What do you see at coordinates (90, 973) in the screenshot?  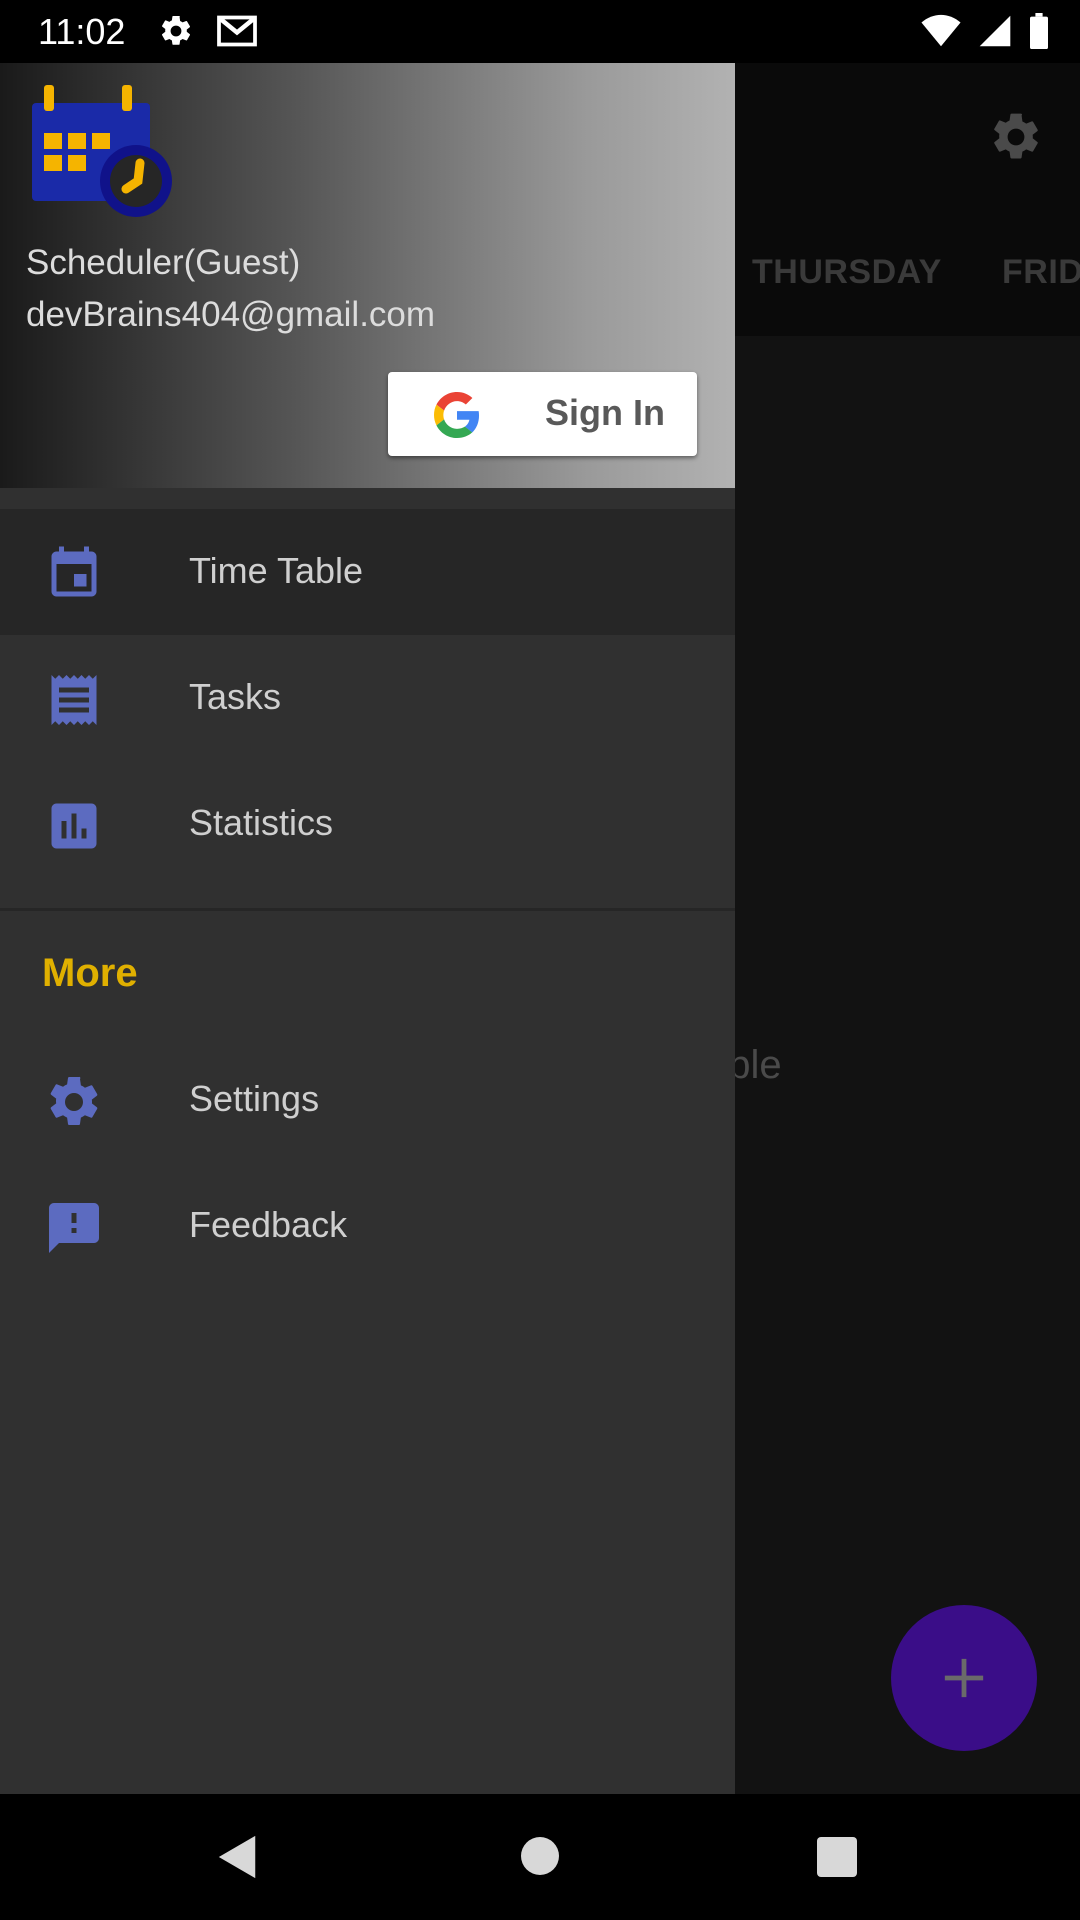 I see `section-title-more: More` at bounding box center [90, 973].